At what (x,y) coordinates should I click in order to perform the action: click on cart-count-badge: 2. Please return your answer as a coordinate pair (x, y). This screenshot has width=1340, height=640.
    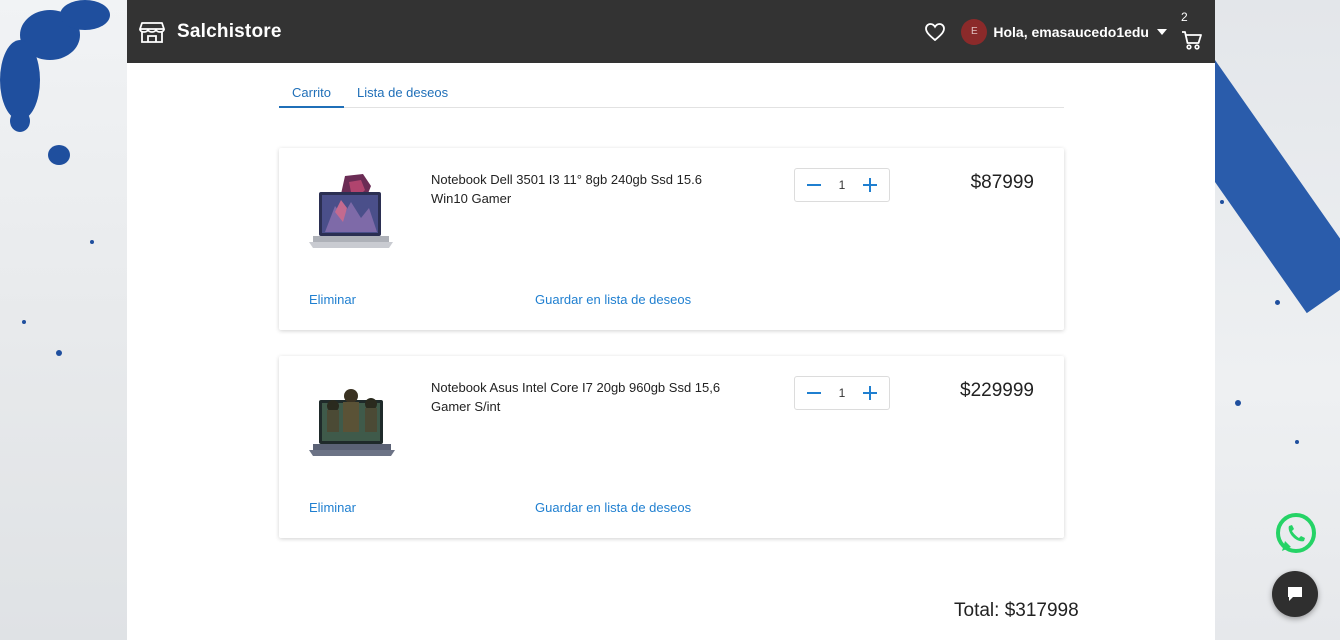
    Looking at the image, I should click on (1184, 16).